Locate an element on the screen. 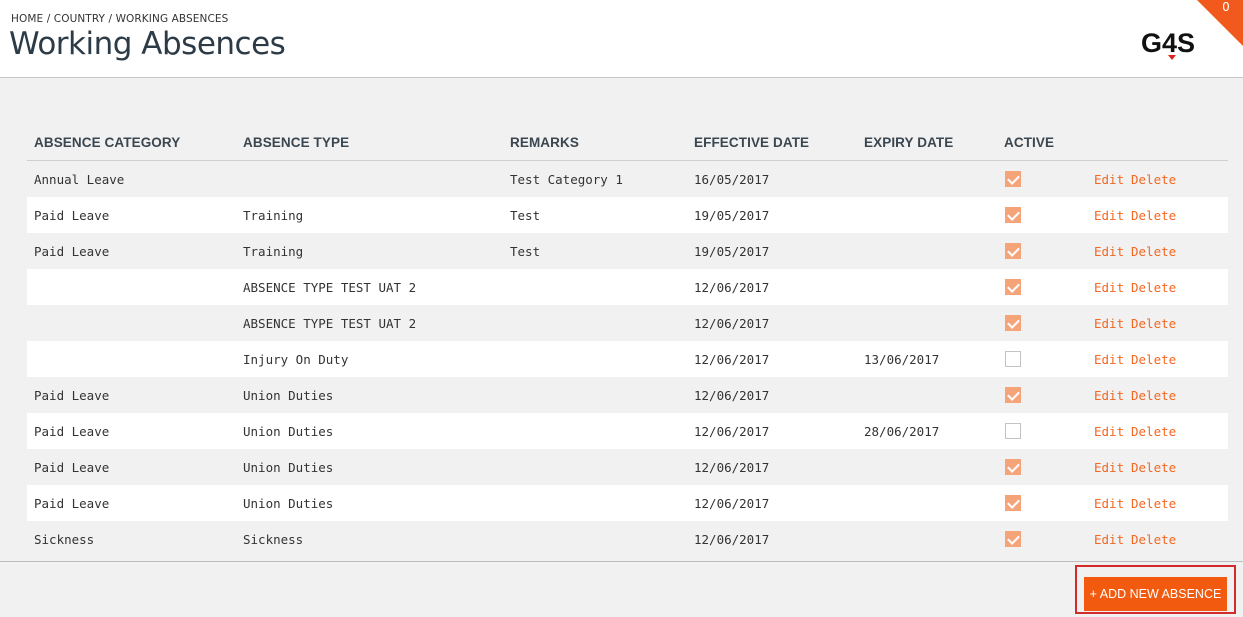  page-footer is located at coordinates (621, 589).